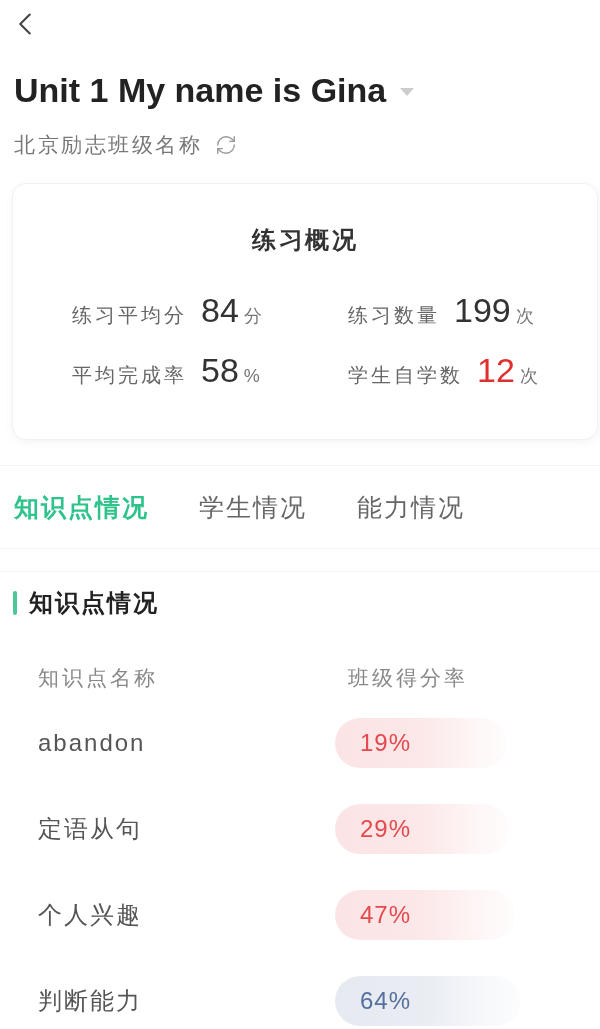 The width and height of the screenshot is (600, 1029). What do you see at coordinates (305, 240) in the screenshot?
I see `card-title: 练习概况` at bounding box center [305, 240].